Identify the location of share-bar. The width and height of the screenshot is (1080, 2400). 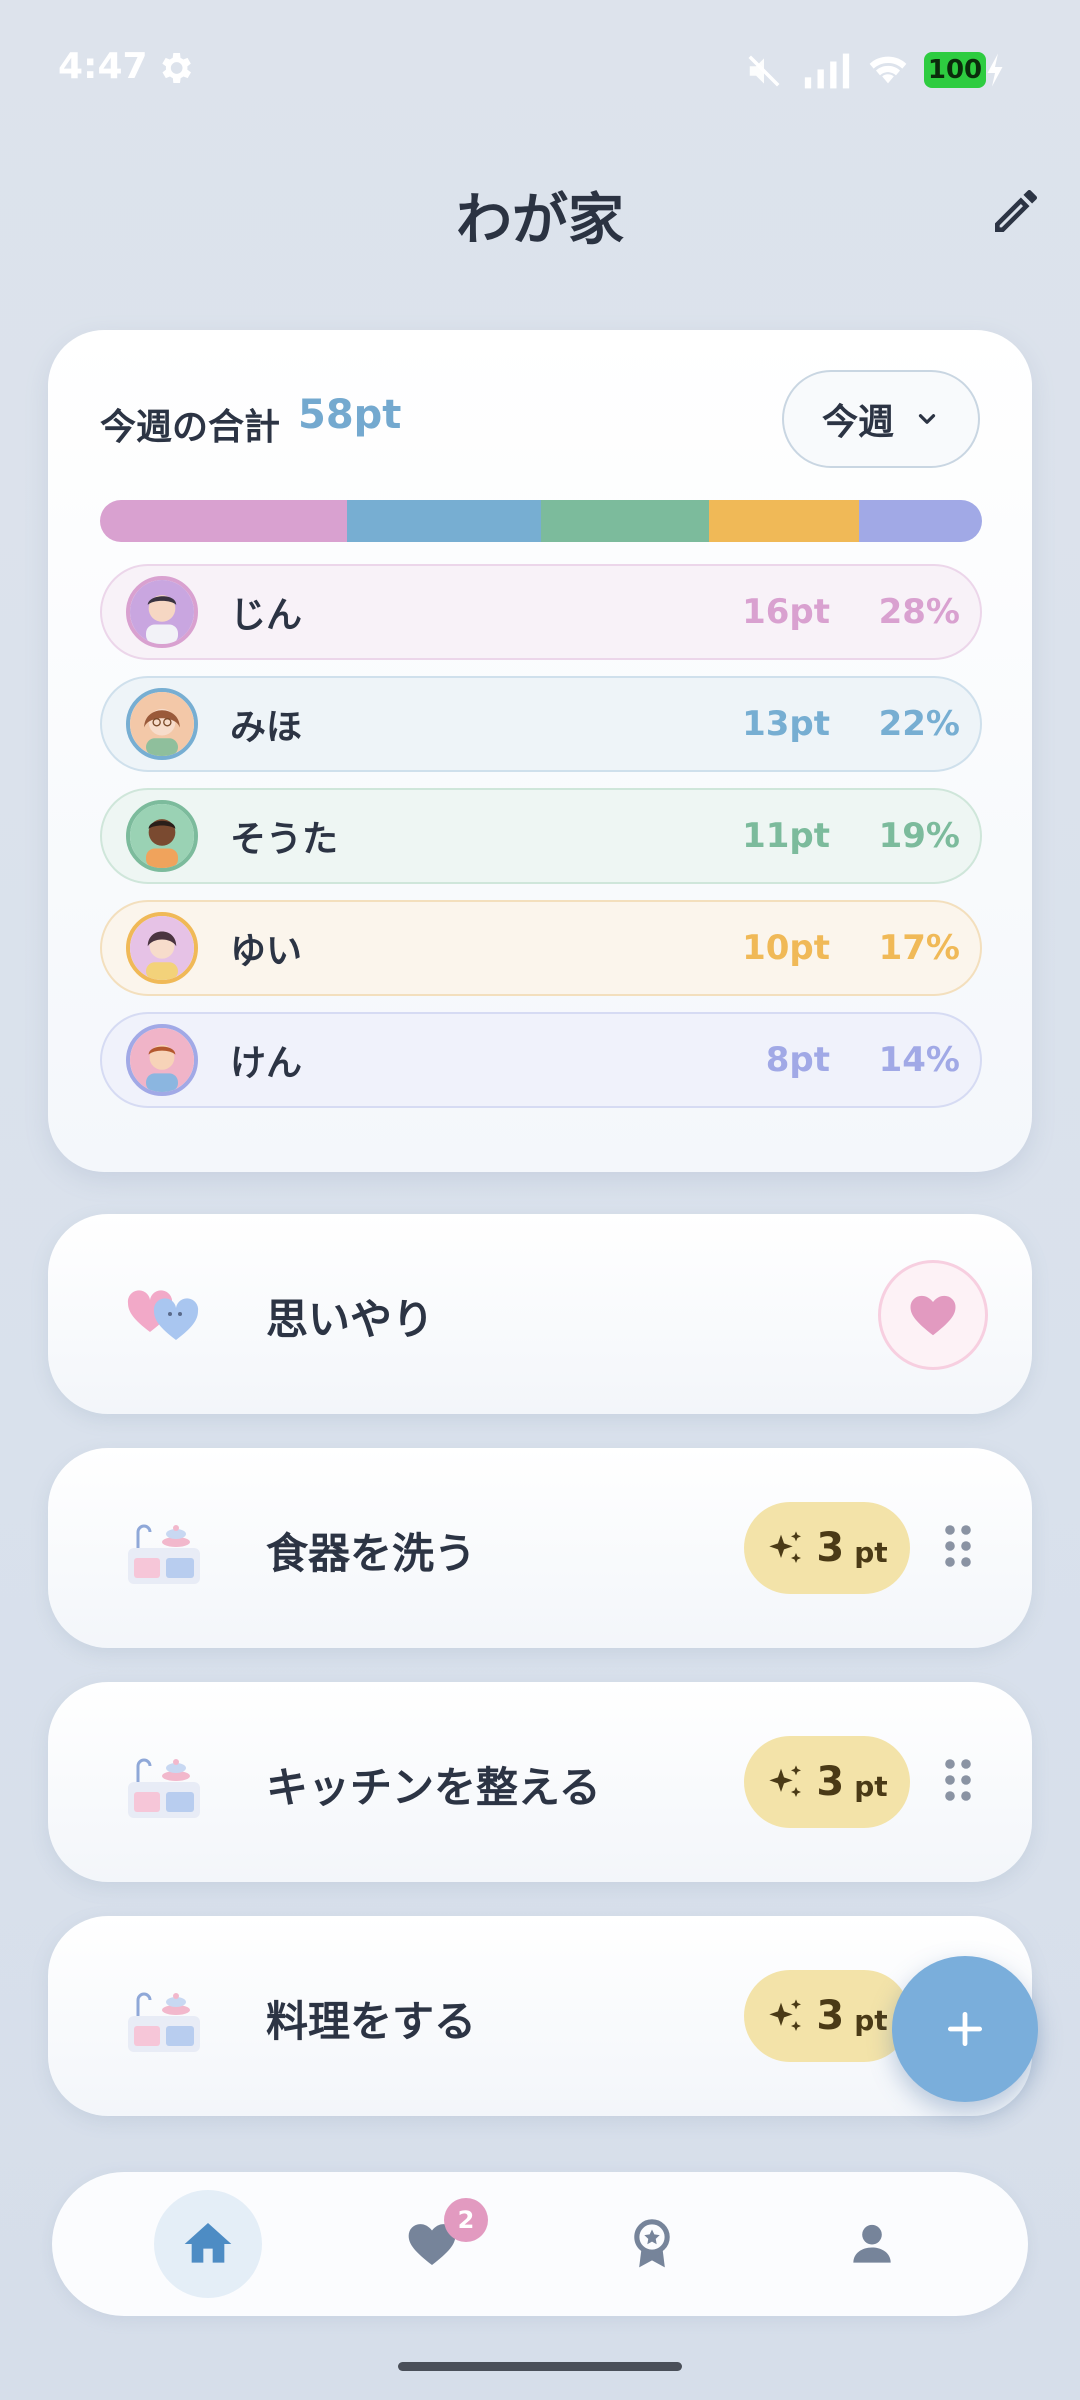
(541, 521).